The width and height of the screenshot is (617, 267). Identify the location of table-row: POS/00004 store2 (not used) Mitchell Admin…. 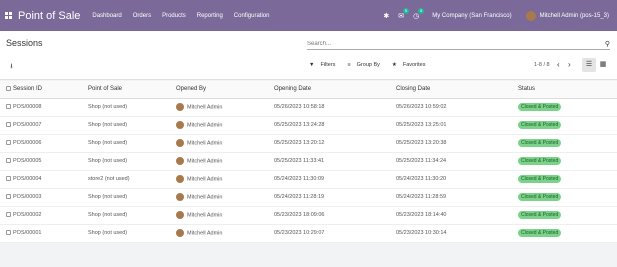
(308, 179).